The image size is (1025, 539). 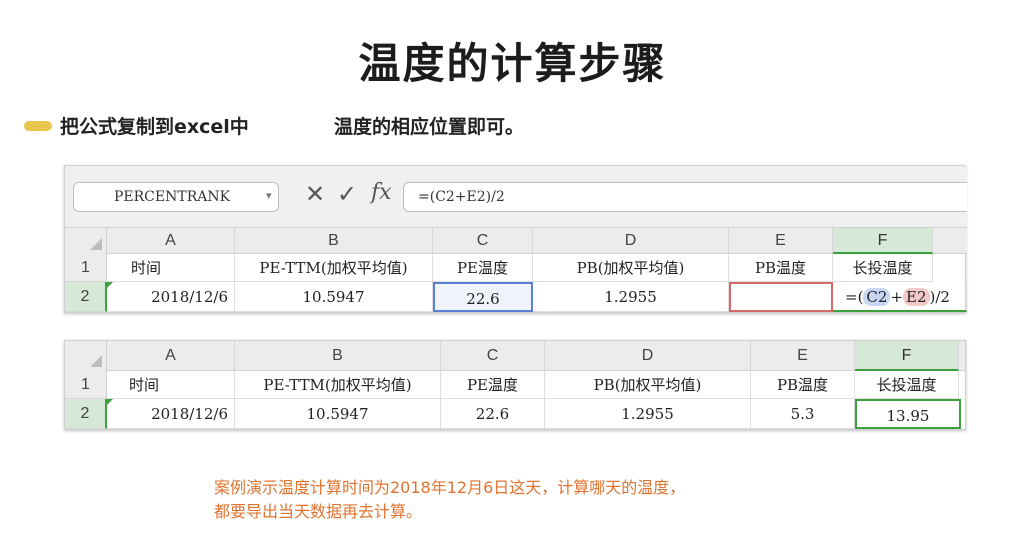 I want to click on cell-f2-editing: =(C2 + E2)/2, so click(x=900, y=297).